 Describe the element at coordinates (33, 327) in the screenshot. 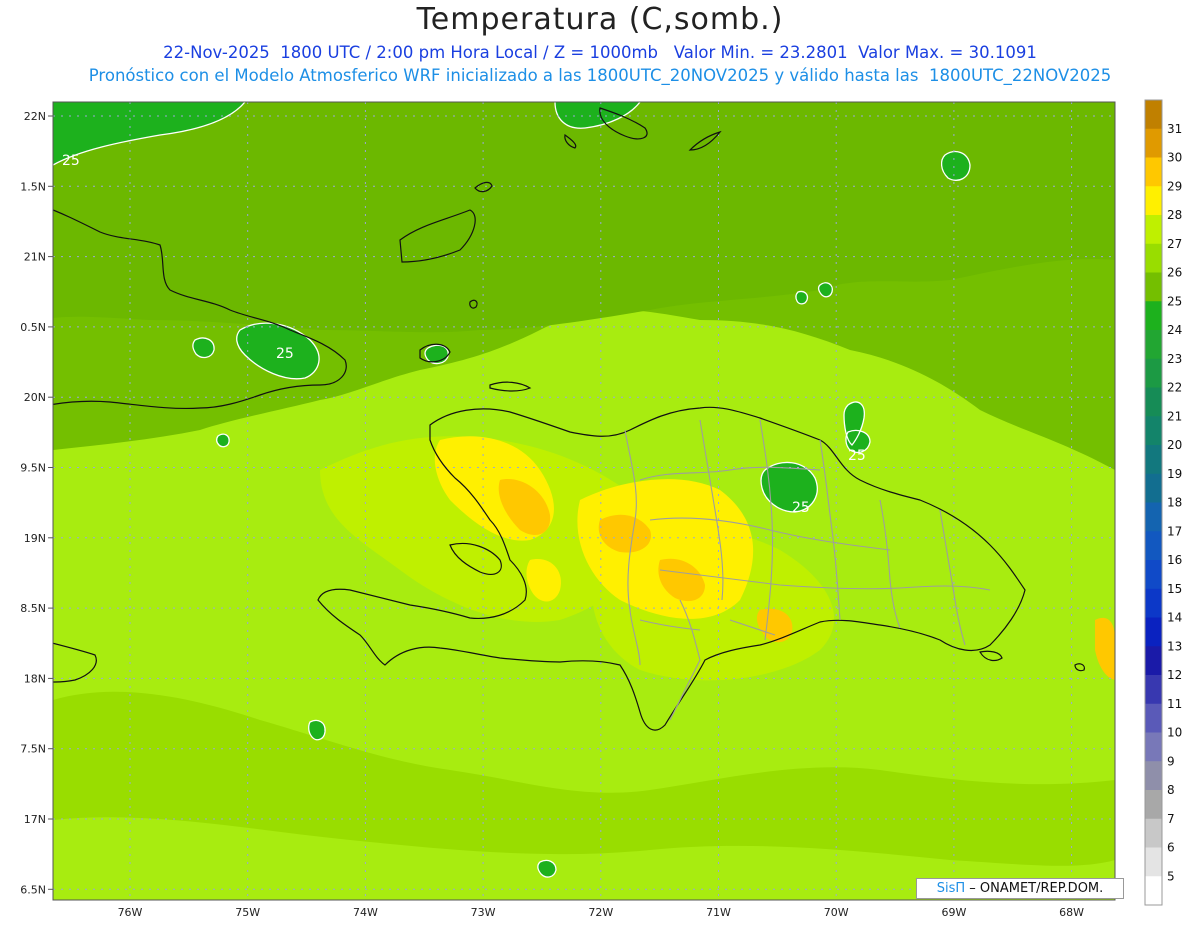

I see `lat-tick-label: 0.5N` at that location.